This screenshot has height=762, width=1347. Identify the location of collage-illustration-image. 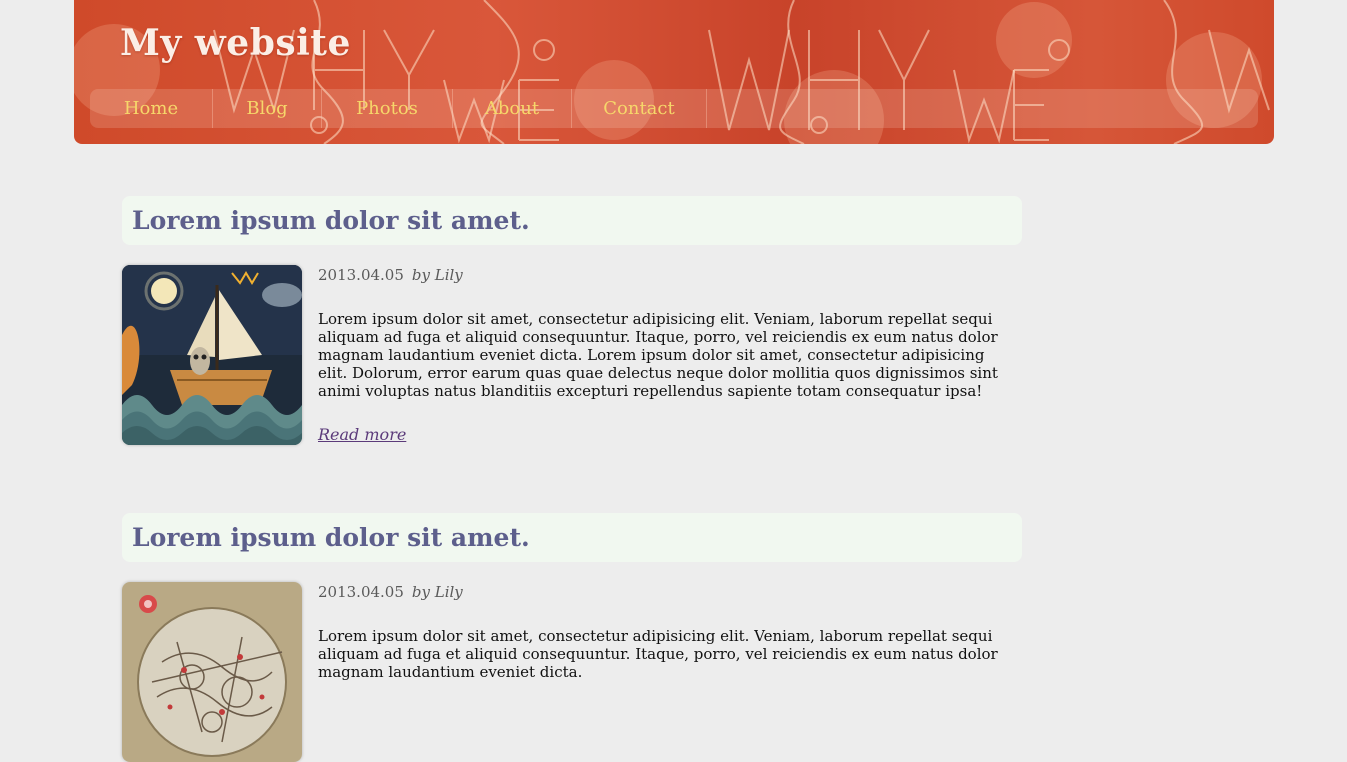
(212, 672).